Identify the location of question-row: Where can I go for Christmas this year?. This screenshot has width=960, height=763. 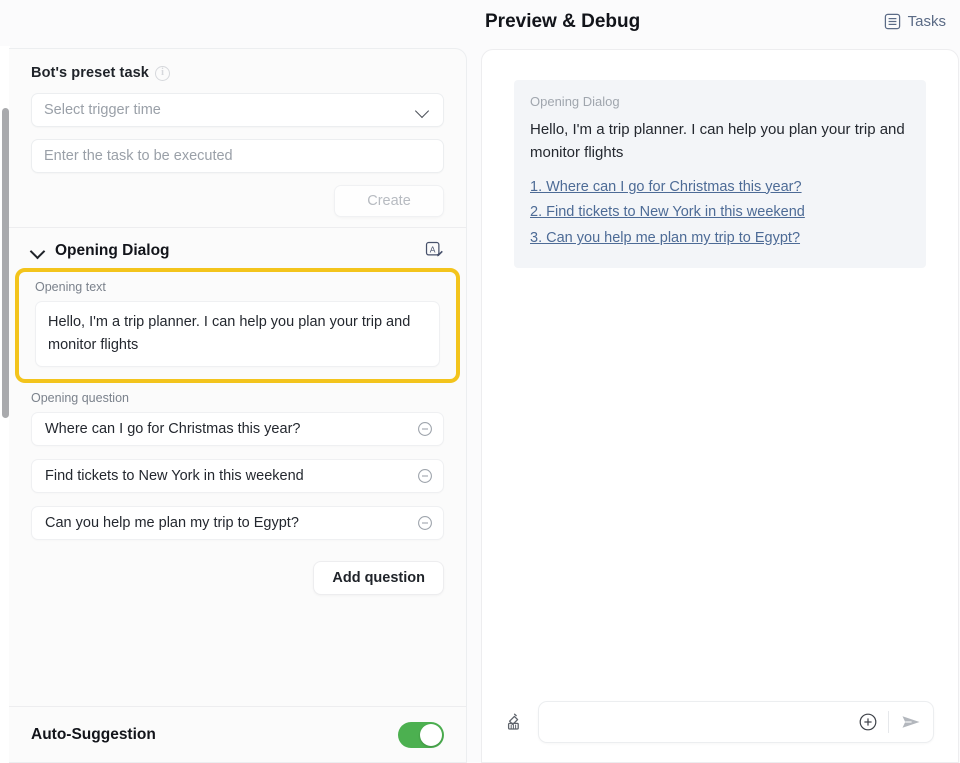
(237, 428).